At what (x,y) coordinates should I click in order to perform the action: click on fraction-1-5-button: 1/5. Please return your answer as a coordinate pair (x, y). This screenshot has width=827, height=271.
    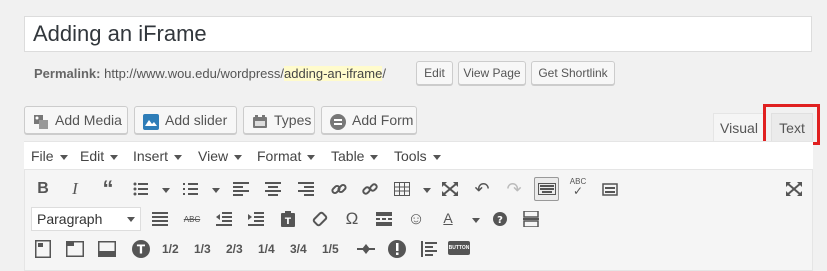
    Looking at the image, I should click on (330, 249).